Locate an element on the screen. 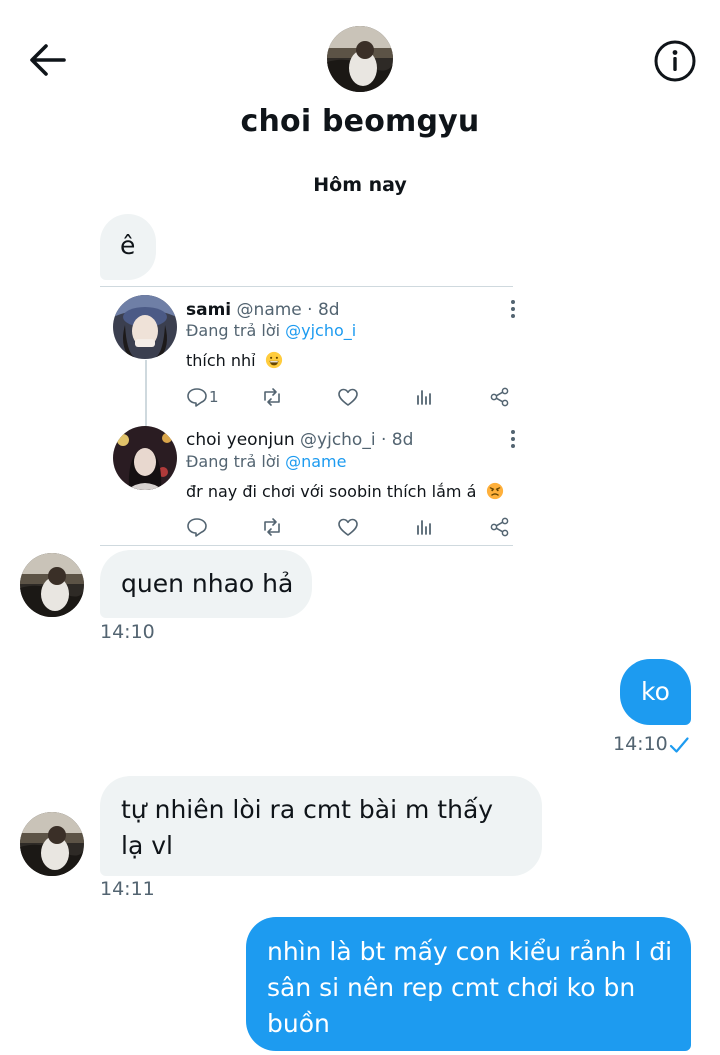  grinning-face-icon is located at coordinates (273, 360).